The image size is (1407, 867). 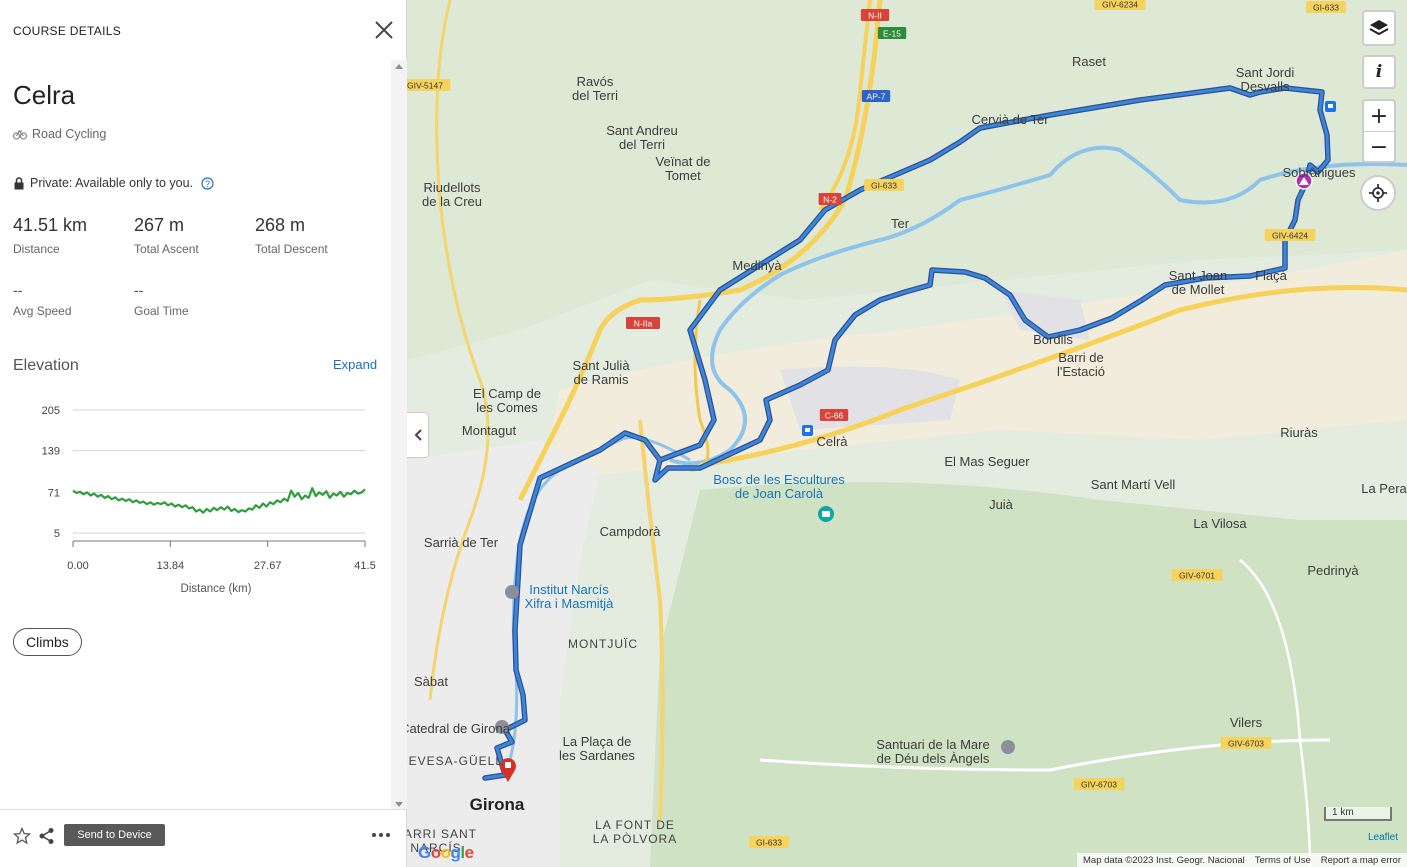 I want to click on course-title: Celra, so click(x=44, y=95).